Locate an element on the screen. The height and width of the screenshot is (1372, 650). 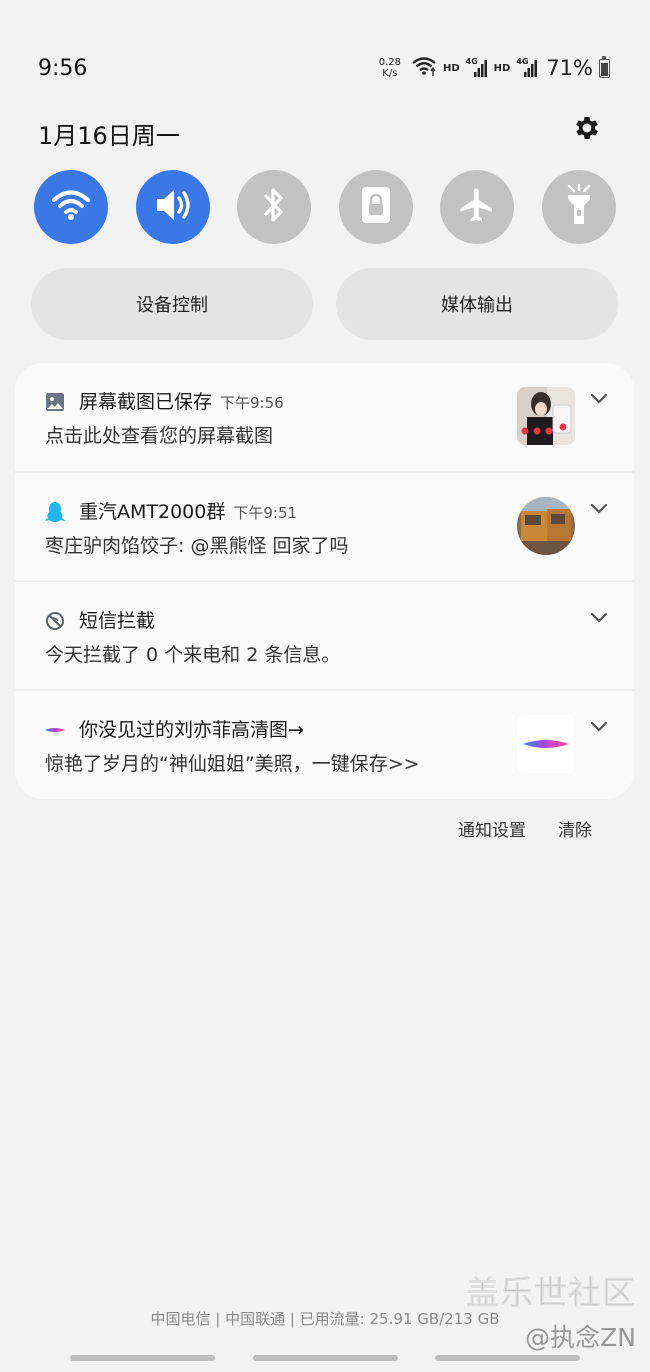
status-icons: 0.28 K/s HD 4G HD 4G 71% is located at coordinates (494, 68).